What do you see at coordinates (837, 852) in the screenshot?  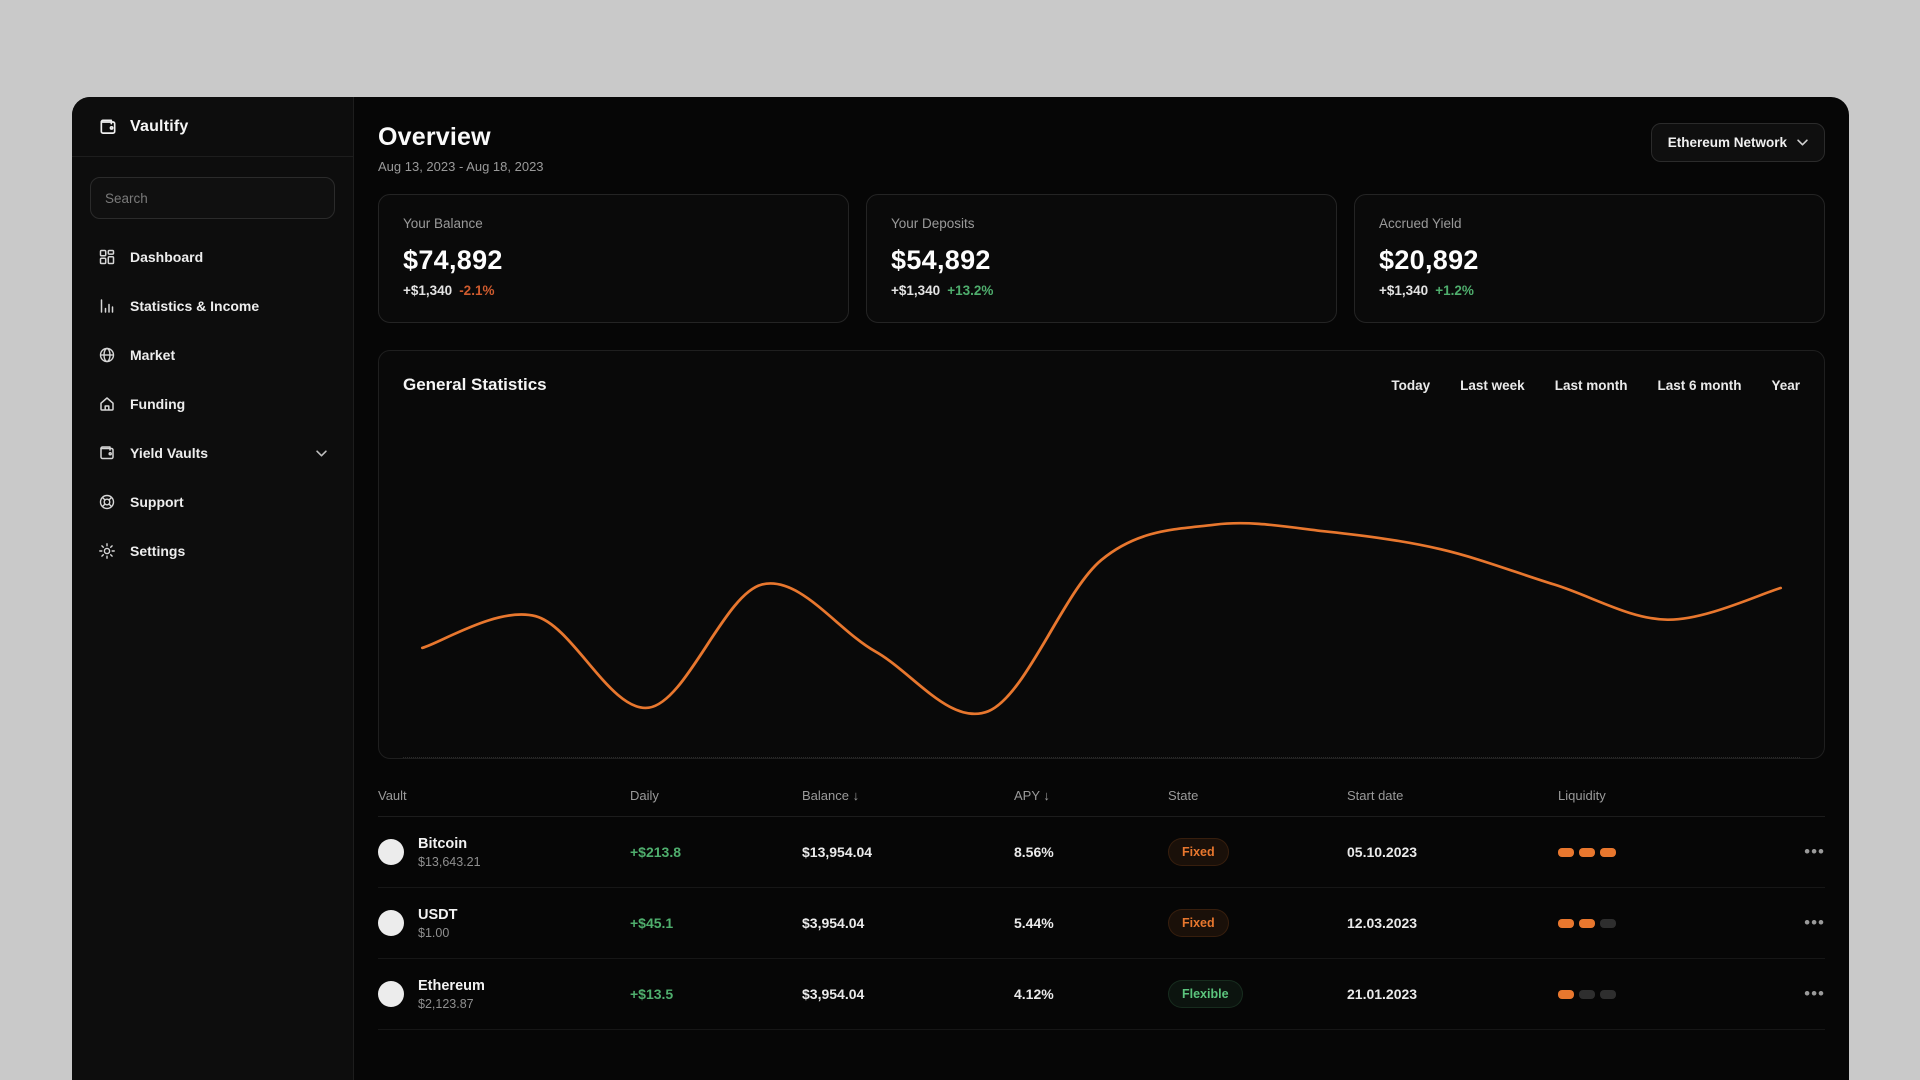 I see `balance-value: $13,954.04` at bounding box center [837, 852].